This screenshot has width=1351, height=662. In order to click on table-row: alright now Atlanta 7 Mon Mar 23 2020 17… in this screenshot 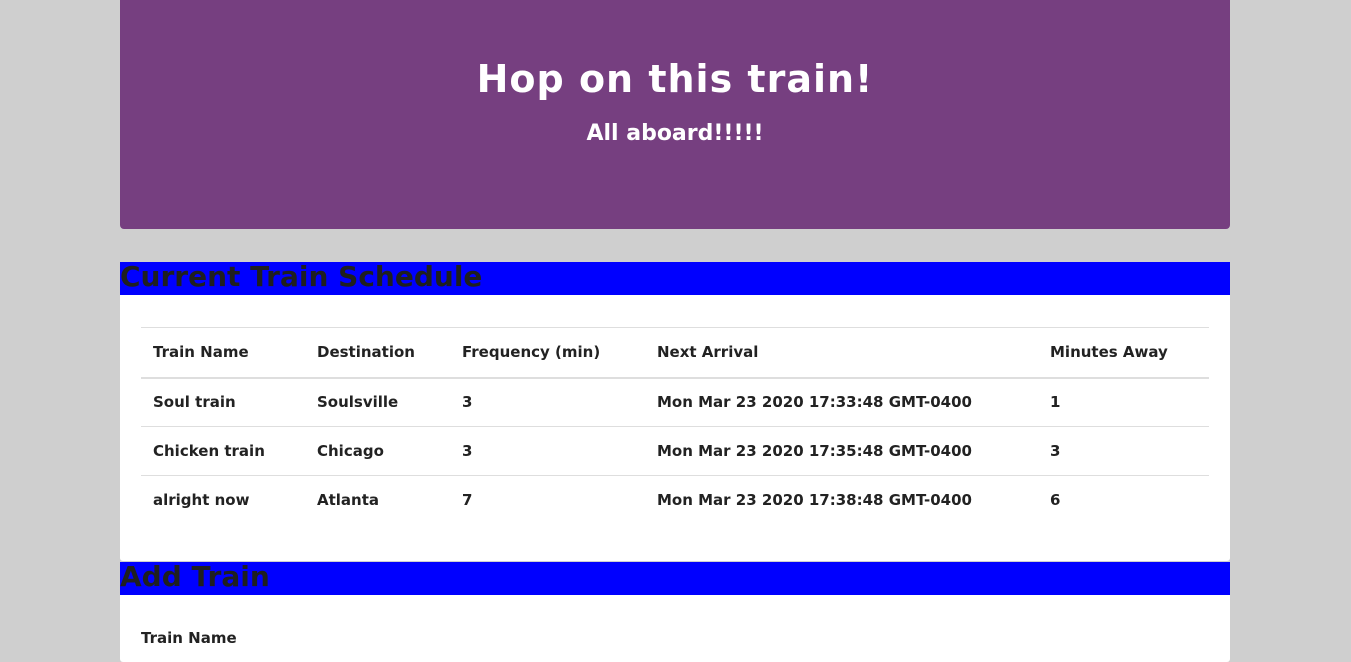, I will do `click(675, 500)`.